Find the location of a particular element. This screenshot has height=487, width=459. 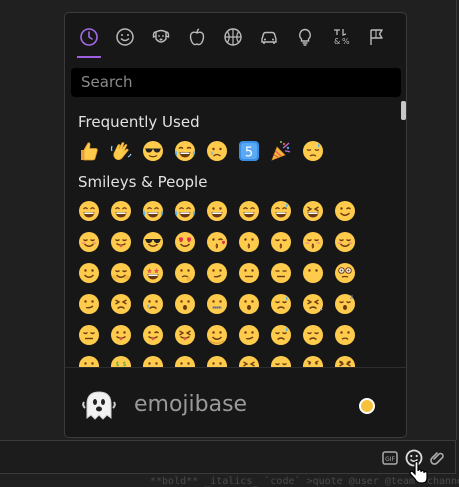

preview-emoji-name: emojibase is located at coordinates (191, 404).